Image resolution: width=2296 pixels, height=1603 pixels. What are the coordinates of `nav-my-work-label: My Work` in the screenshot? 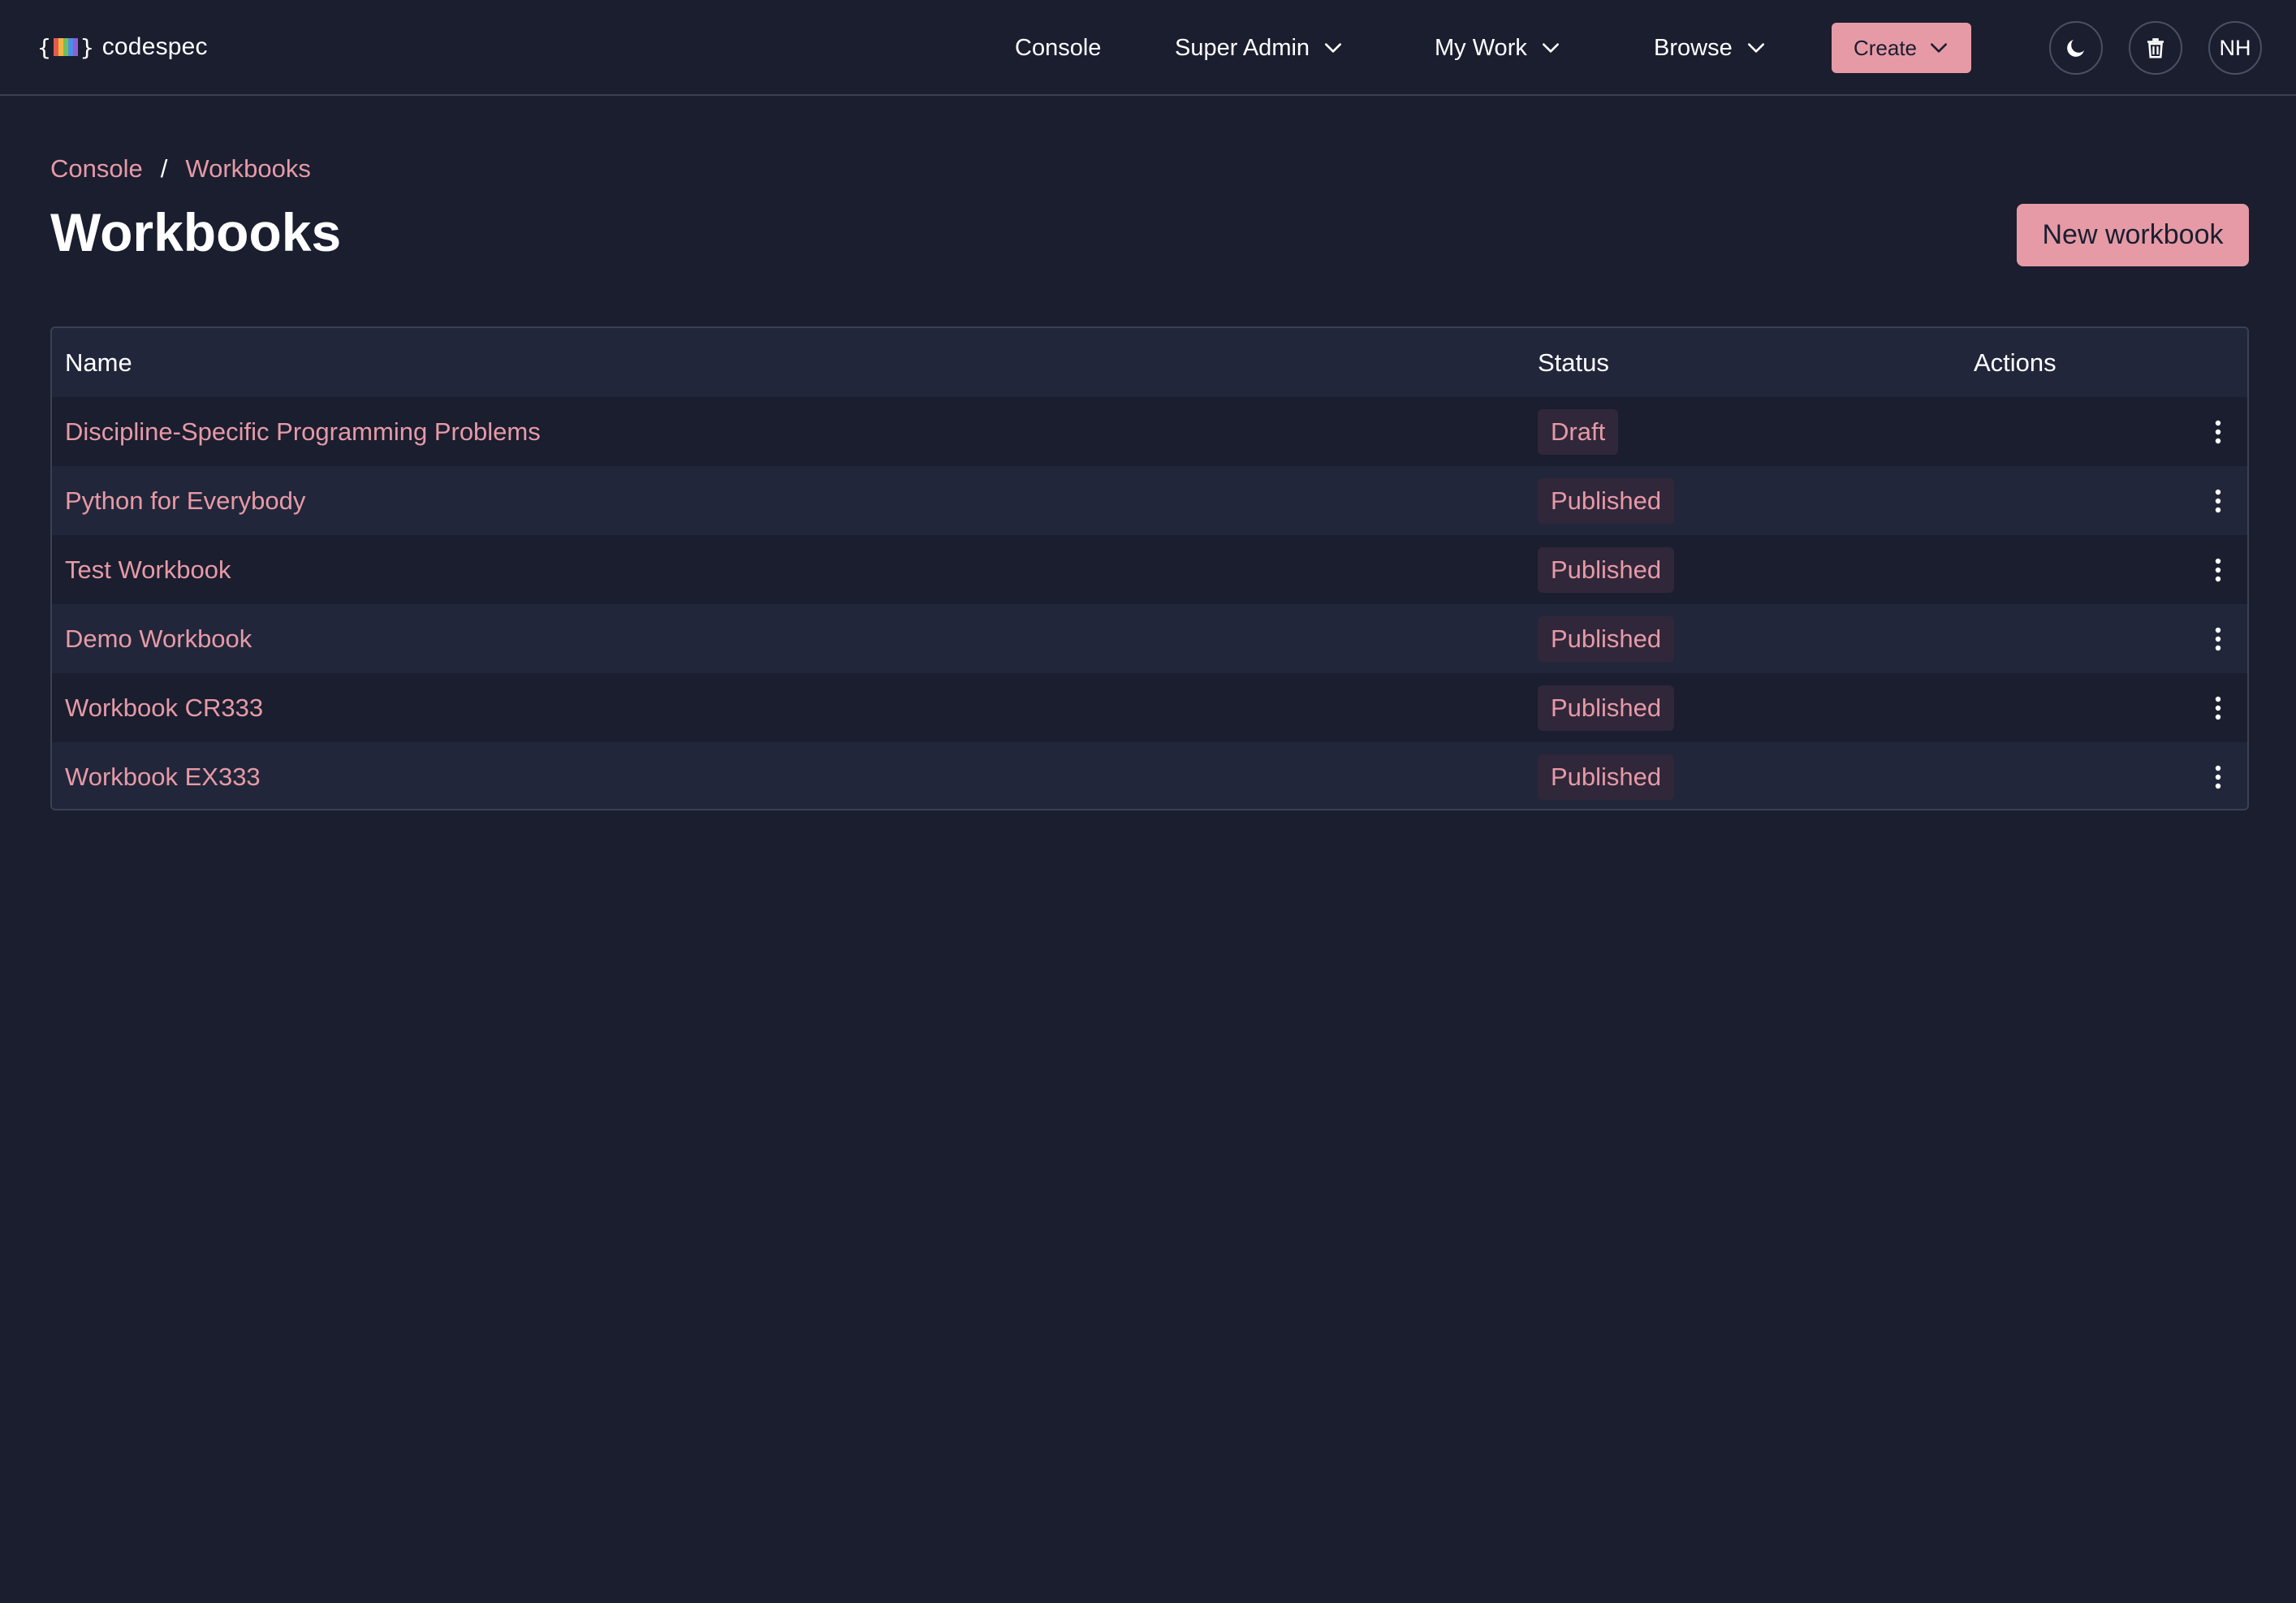 It's located at (1481, 47).